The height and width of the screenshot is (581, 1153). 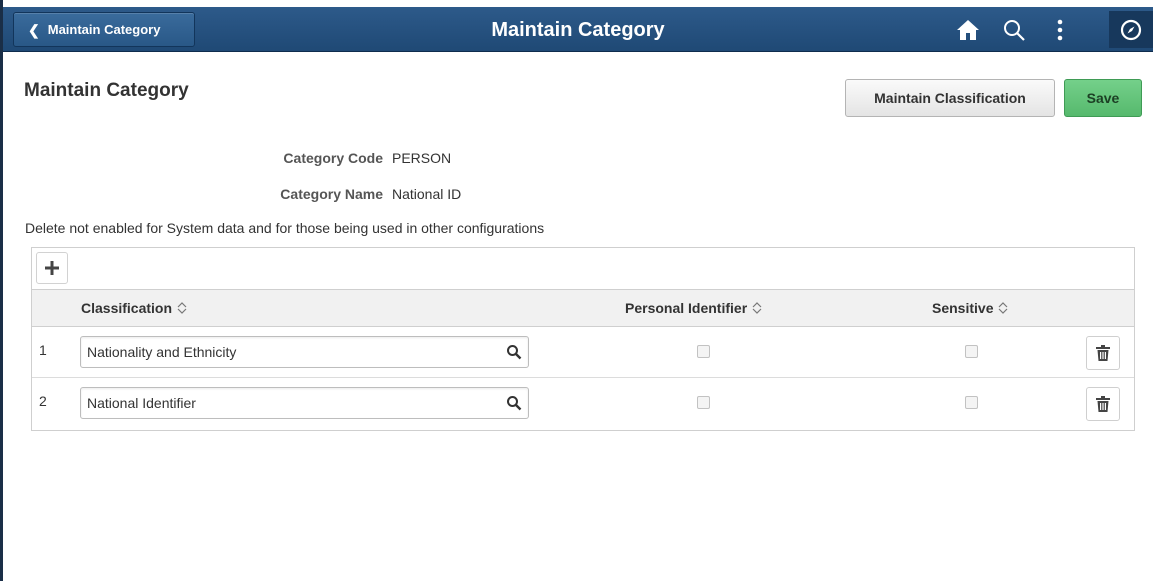 I want to click on add-row-button, so click(x=52, y=268).